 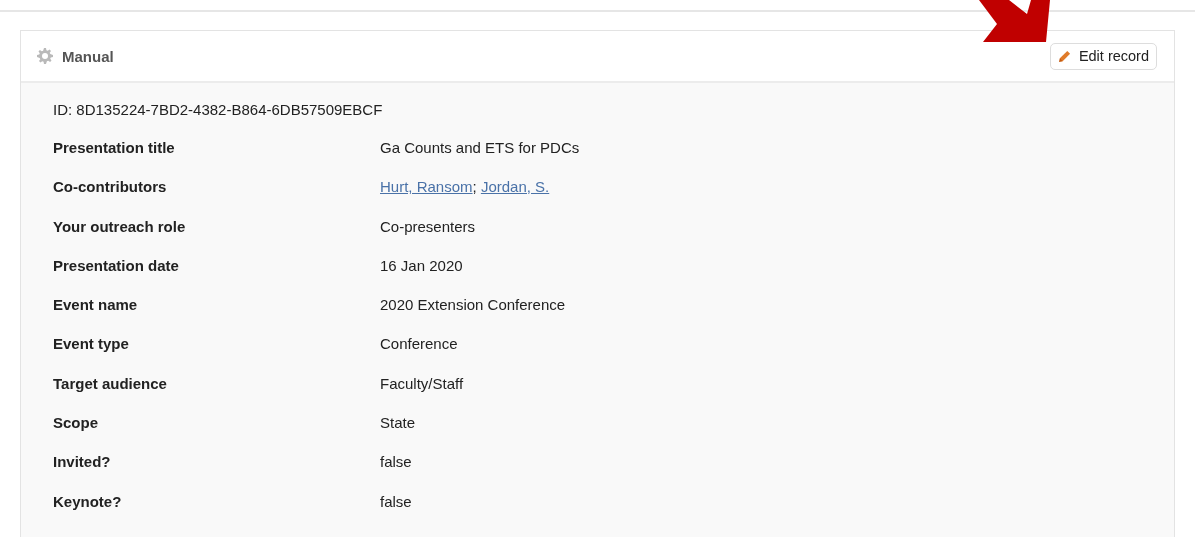 What do you see at coordinates (110, 384) in the screenshot?
I see `field-label: Target audience` at bounding box center [110, 384].